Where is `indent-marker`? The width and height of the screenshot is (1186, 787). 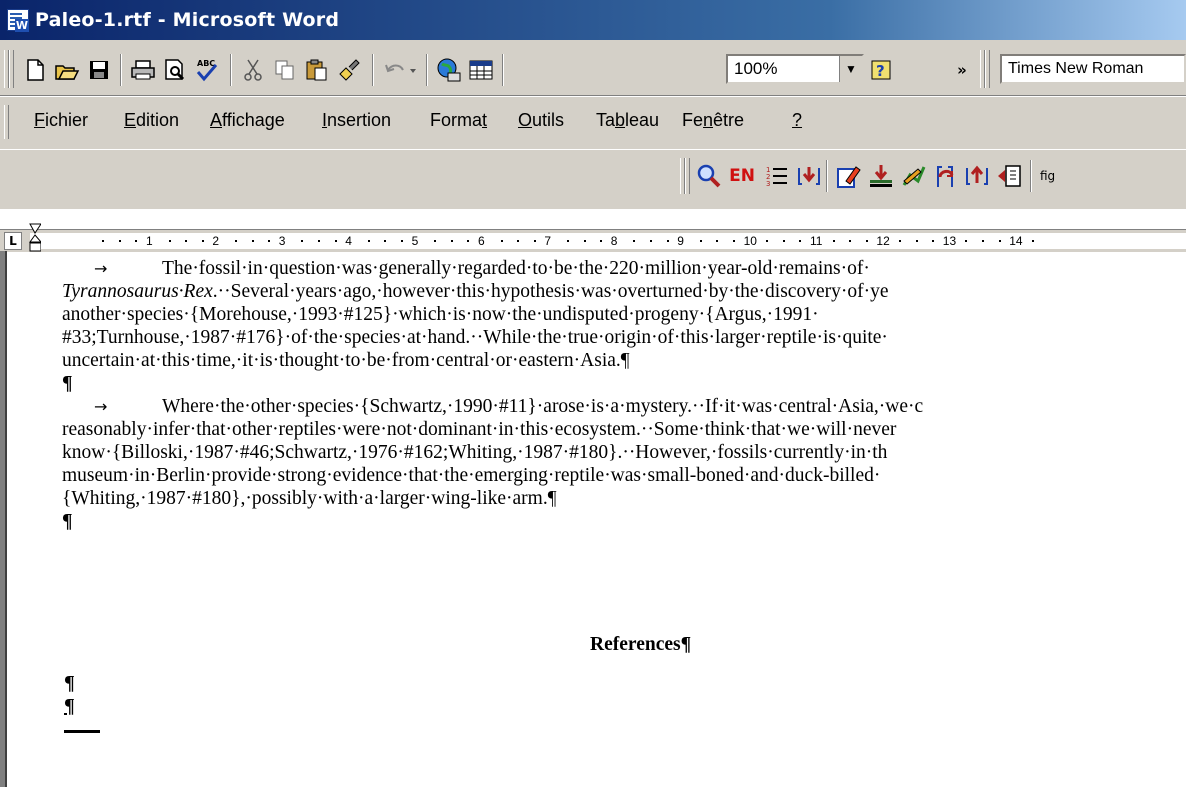
indent-marker is located at coordinates (35, 238).